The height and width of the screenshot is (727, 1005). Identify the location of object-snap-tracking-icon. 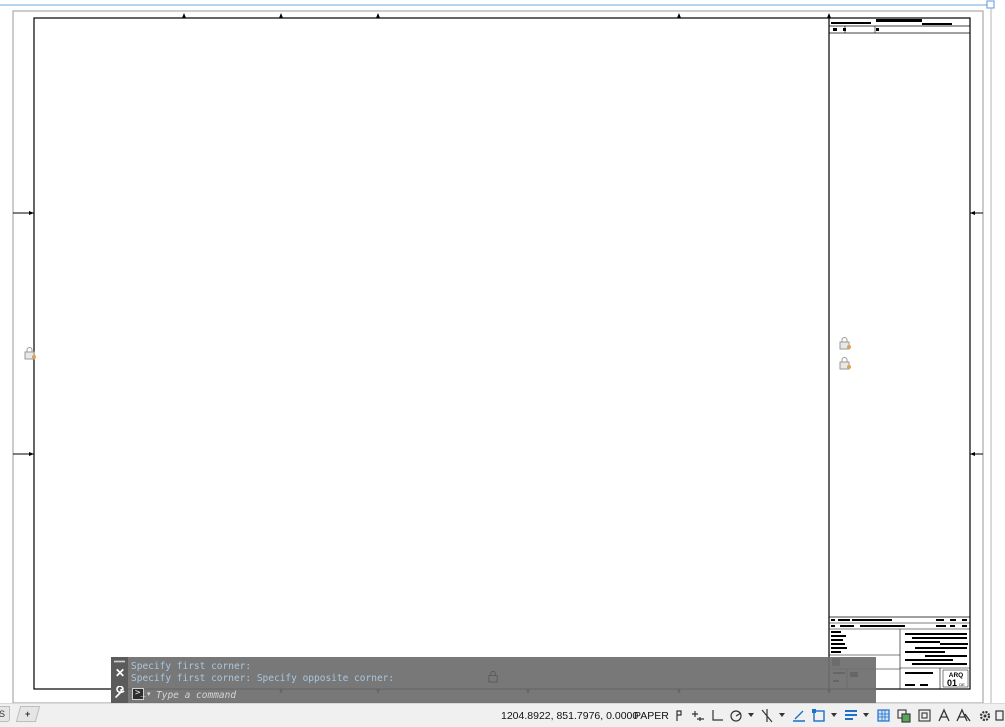
(799, 715).